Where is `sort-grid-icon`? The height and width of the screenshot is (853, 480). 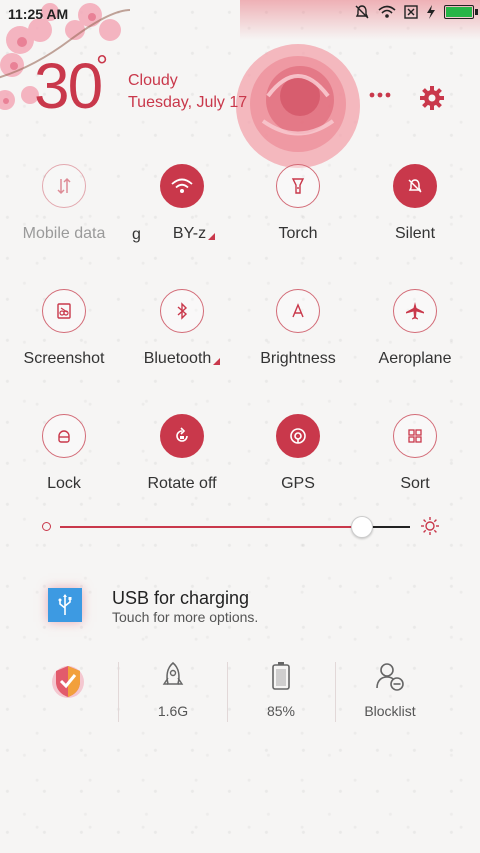
sort-grid-icon is located at coordinates (415, 436).